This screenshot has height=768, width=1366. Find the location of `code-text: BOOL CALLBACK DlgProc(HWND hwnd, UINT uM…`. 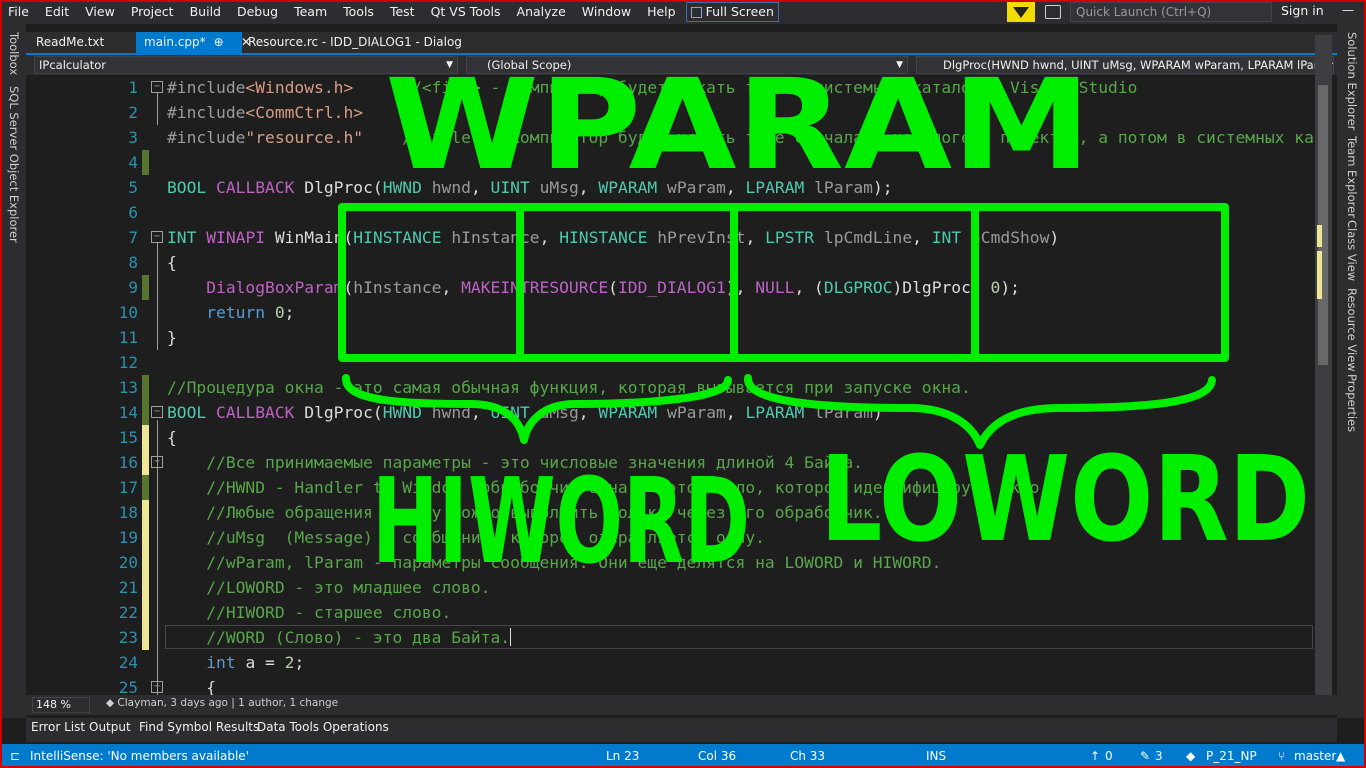

code-text: BOOL CALLBACK DlgProc(HWND hwnd, UINT uM… is located at coordinates (530, 187).